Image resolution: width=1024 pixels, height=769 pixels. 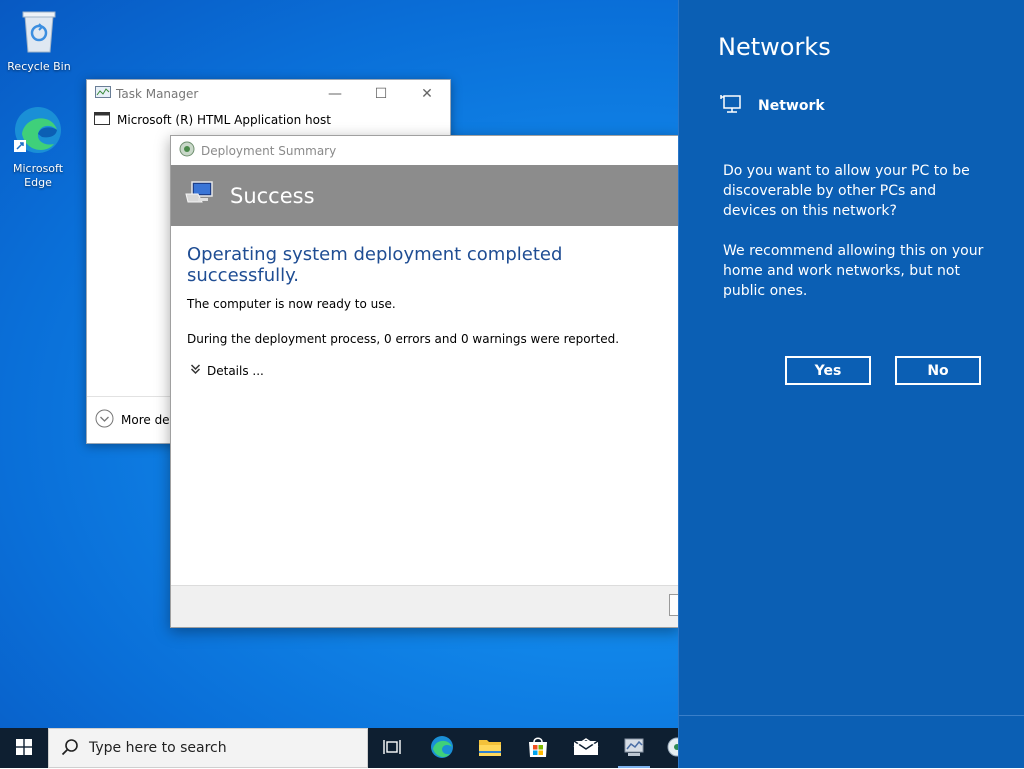 What do you see at coordinates (774, 47) in the screenshot?
I see `networks-title: Networks` at bounding box center [774, 47].